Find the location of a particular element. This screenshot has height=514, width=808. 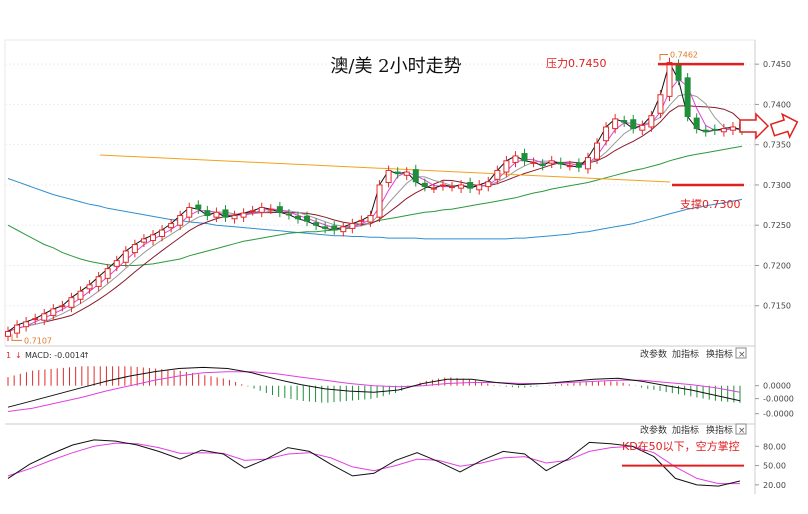

macd-dea-line is located at coordinates (374, 391).